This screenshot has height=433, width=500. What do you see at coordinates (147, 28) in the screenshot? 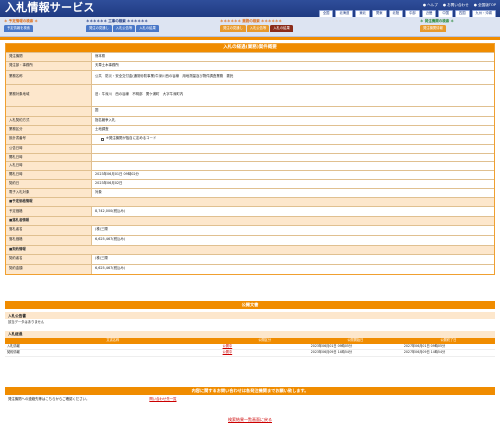
I see `tab-construction-result: 入札の結果` at bounding box center [147, 28].